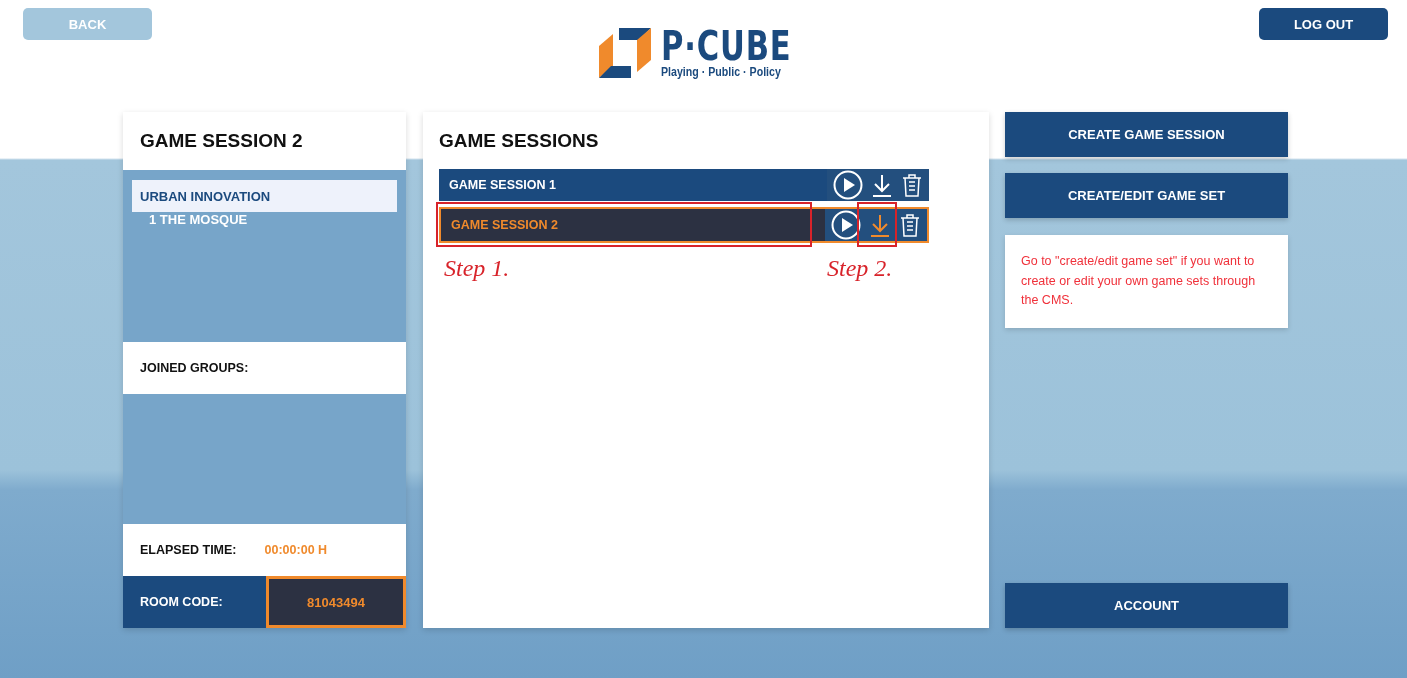 The width and height of the screenshot is (1407, 678). Describe the element at coordinates (181, 602) in the screenshot. I see `room-code-label: ROOM CODE:` at that location.